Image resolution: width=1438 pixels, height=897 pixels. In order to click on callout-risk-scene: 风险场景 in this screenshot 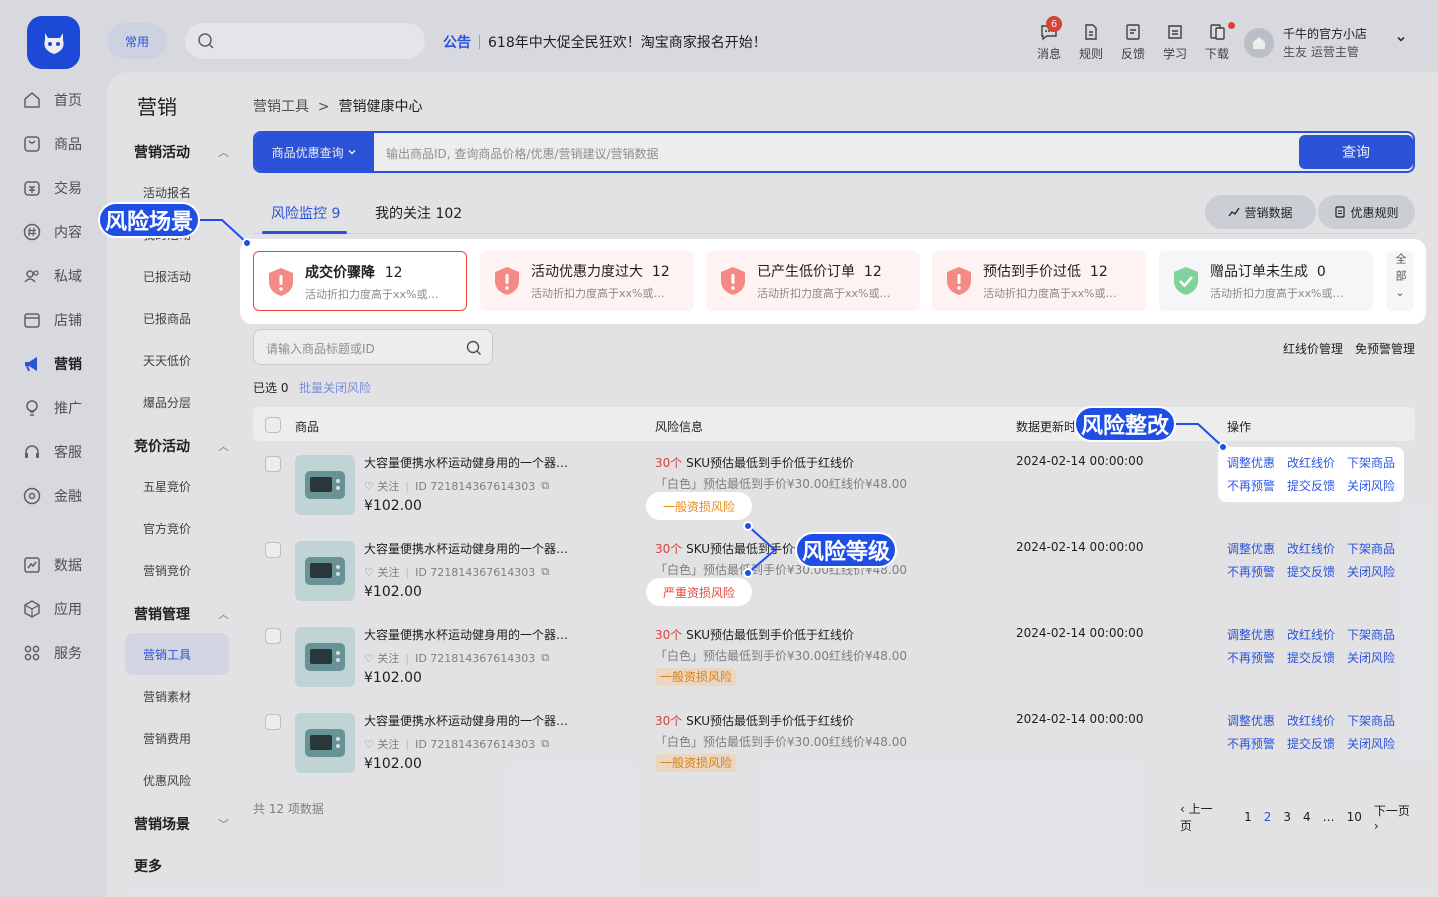, I will do `click(149, 220)`.